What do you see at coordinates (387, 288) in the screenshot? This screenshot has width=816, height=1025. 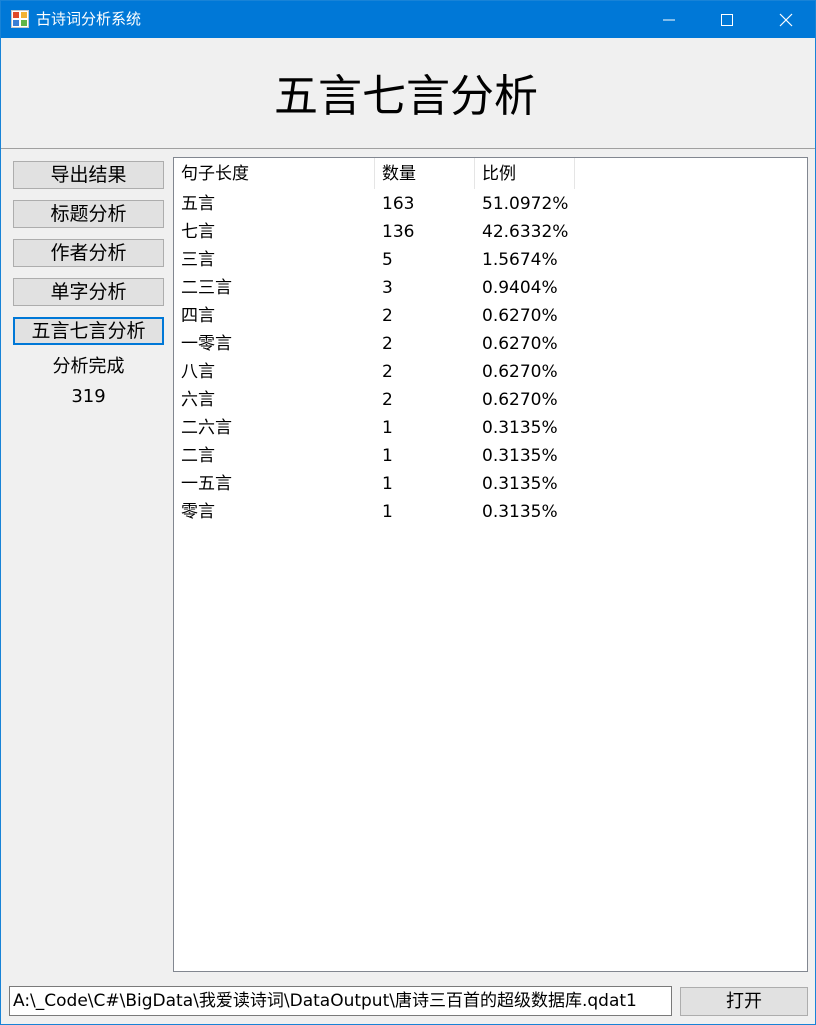 I see `count-cell: 3` at bounding box center [387, 288].